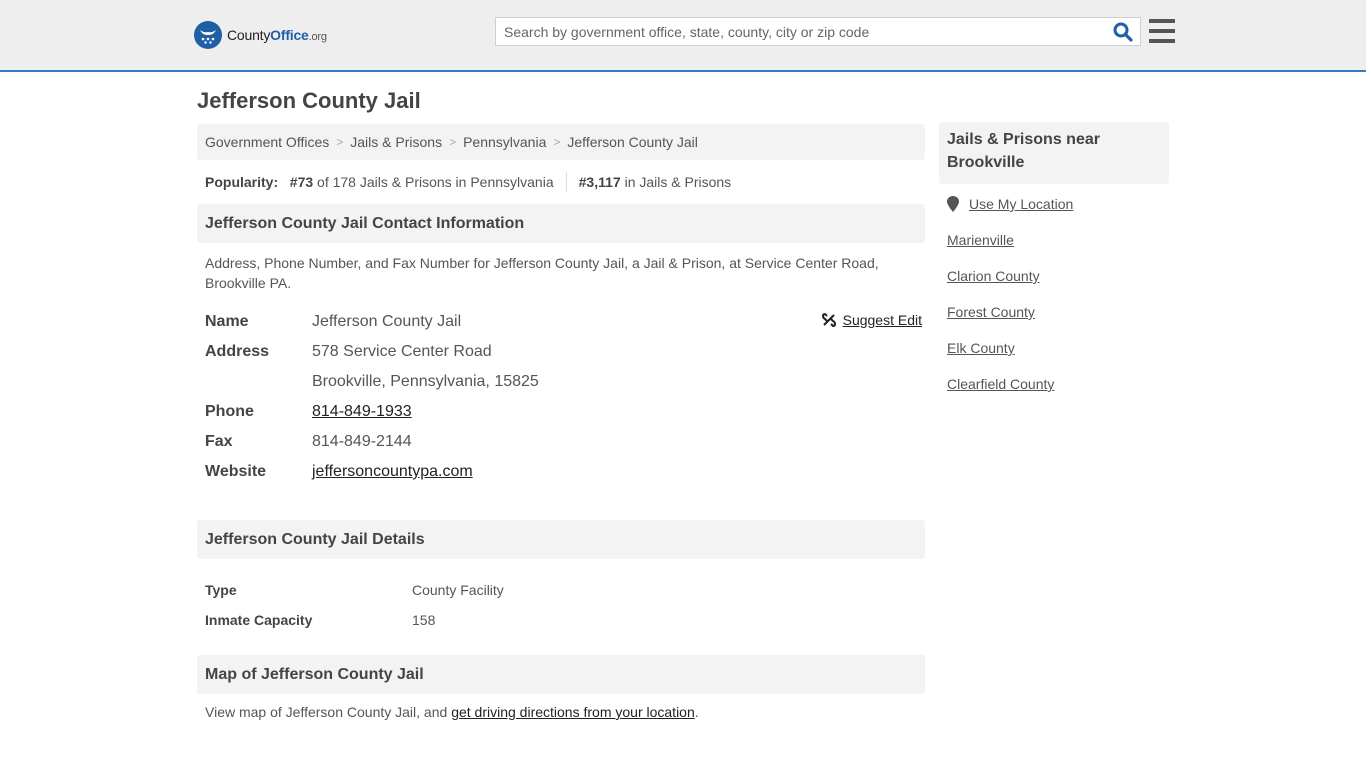 This screenshot has width=1366, height=768. What do you see at coordinates (236, 471) in the screenshot?
I see `website-label: Website` at bounding box center [236, 471].